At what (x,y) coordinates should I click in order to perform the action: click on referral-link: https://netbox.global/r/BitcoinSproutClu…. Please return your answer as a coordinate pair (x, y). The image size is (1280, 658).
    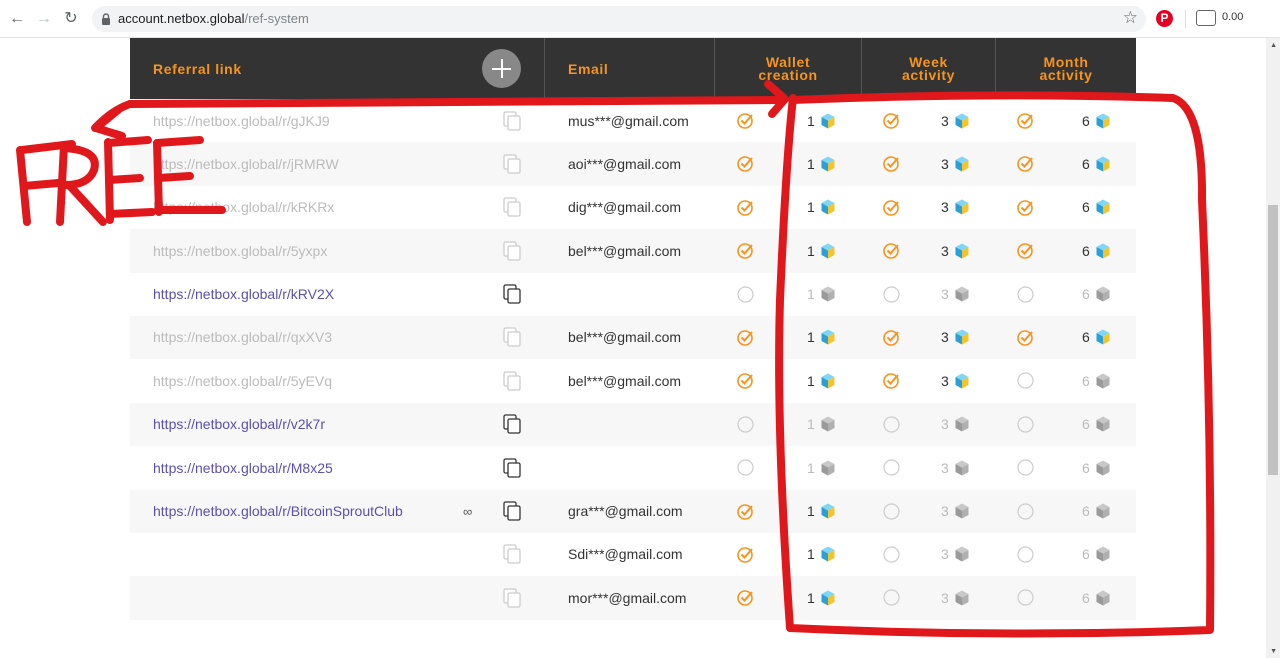
    Looking at the image, I should click on (278, 511).